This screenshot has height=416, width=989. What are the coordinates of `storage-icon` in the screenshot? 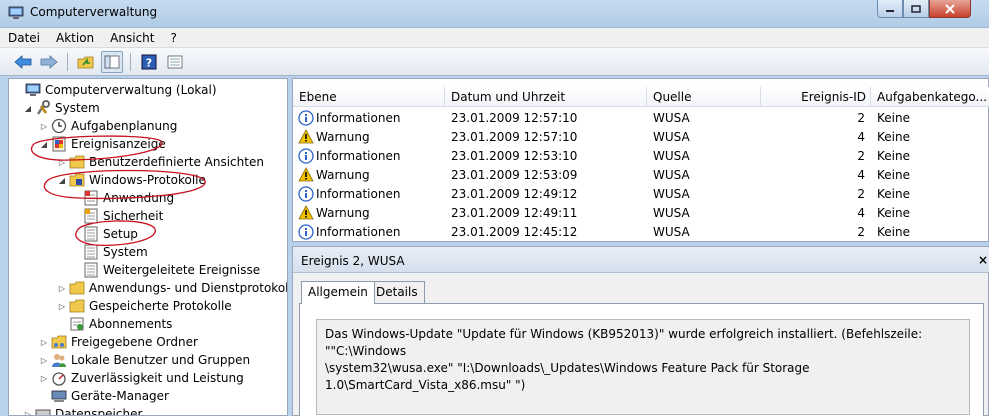 It's located at (43, 412).